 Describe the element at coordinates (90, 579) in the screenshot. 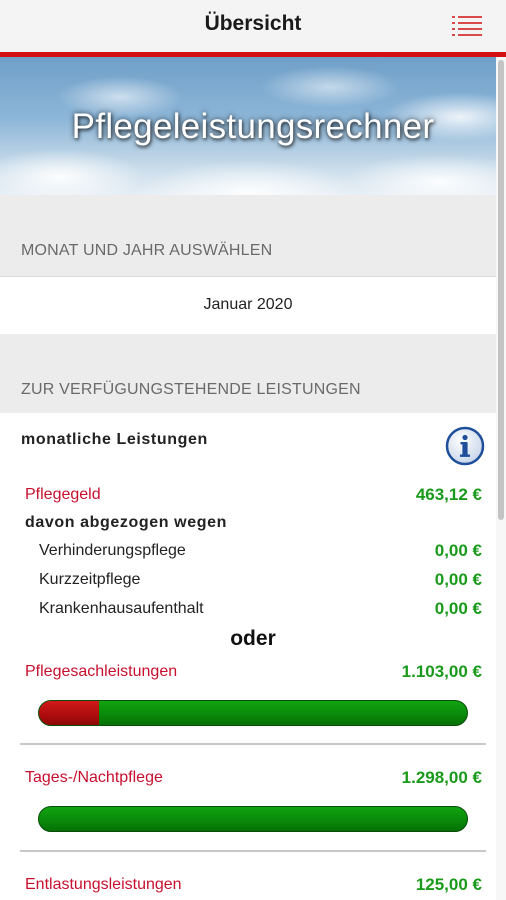

I see `deduction-label-kurzzeitpflege: Kurzzeitpflege` at that location.